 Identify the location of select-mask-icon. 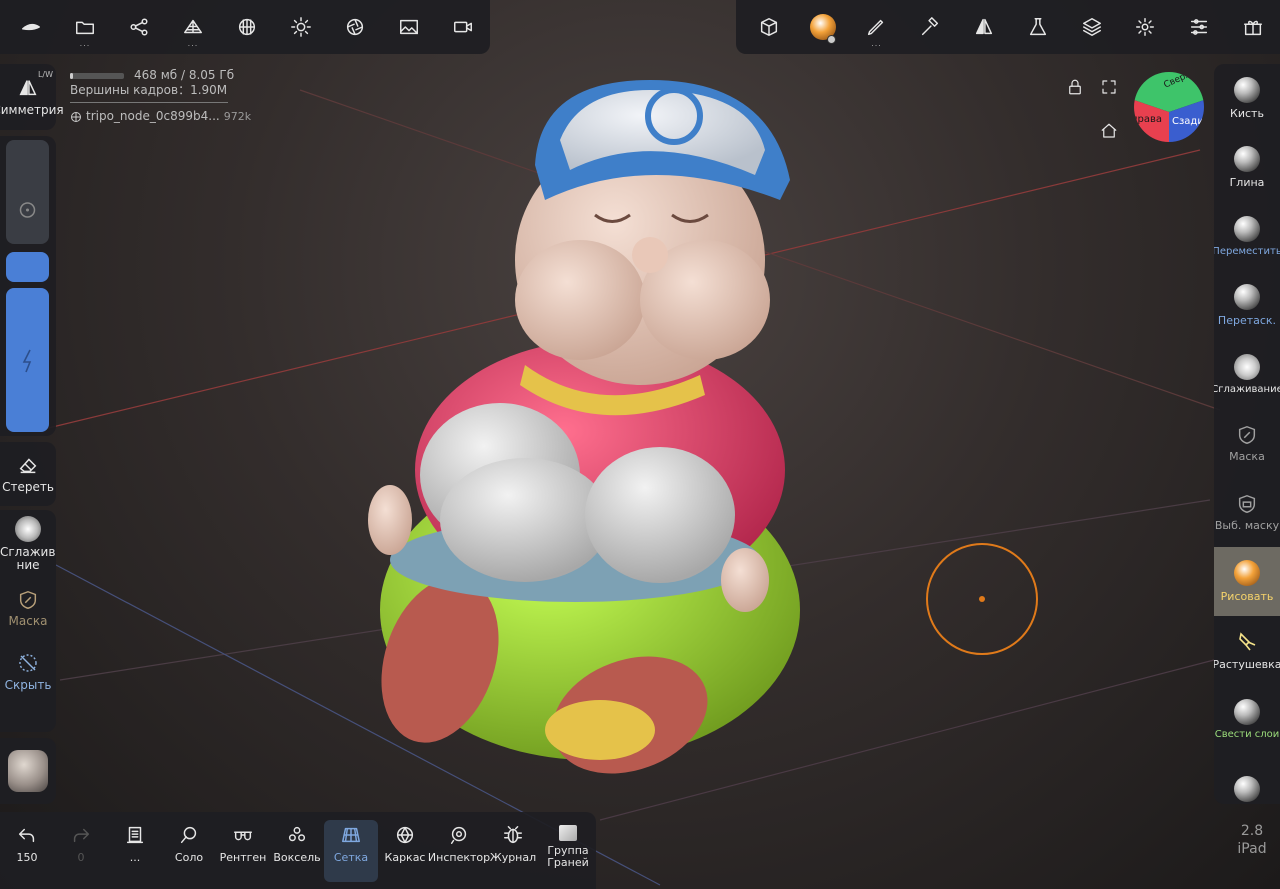
(1247, 504).